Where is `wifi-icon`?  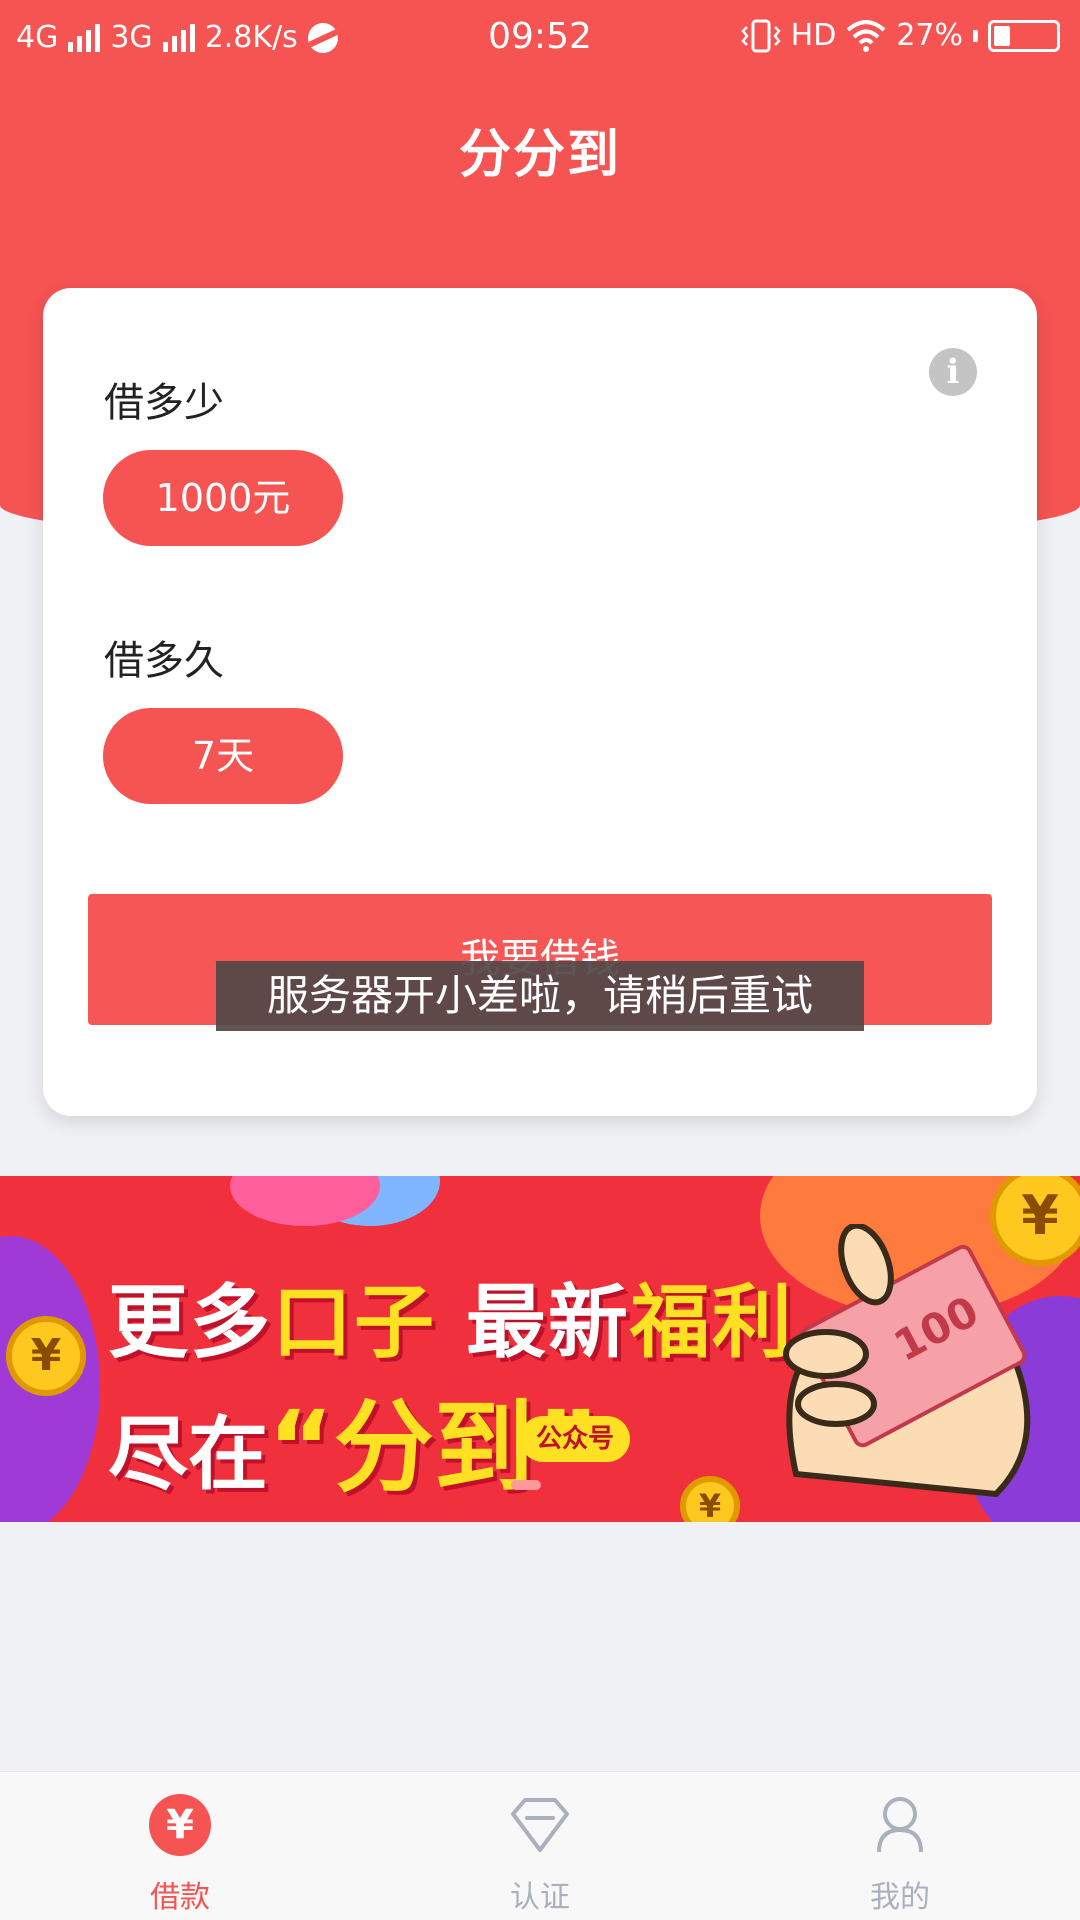 wifi-icon is located at coordinates (866, 35).